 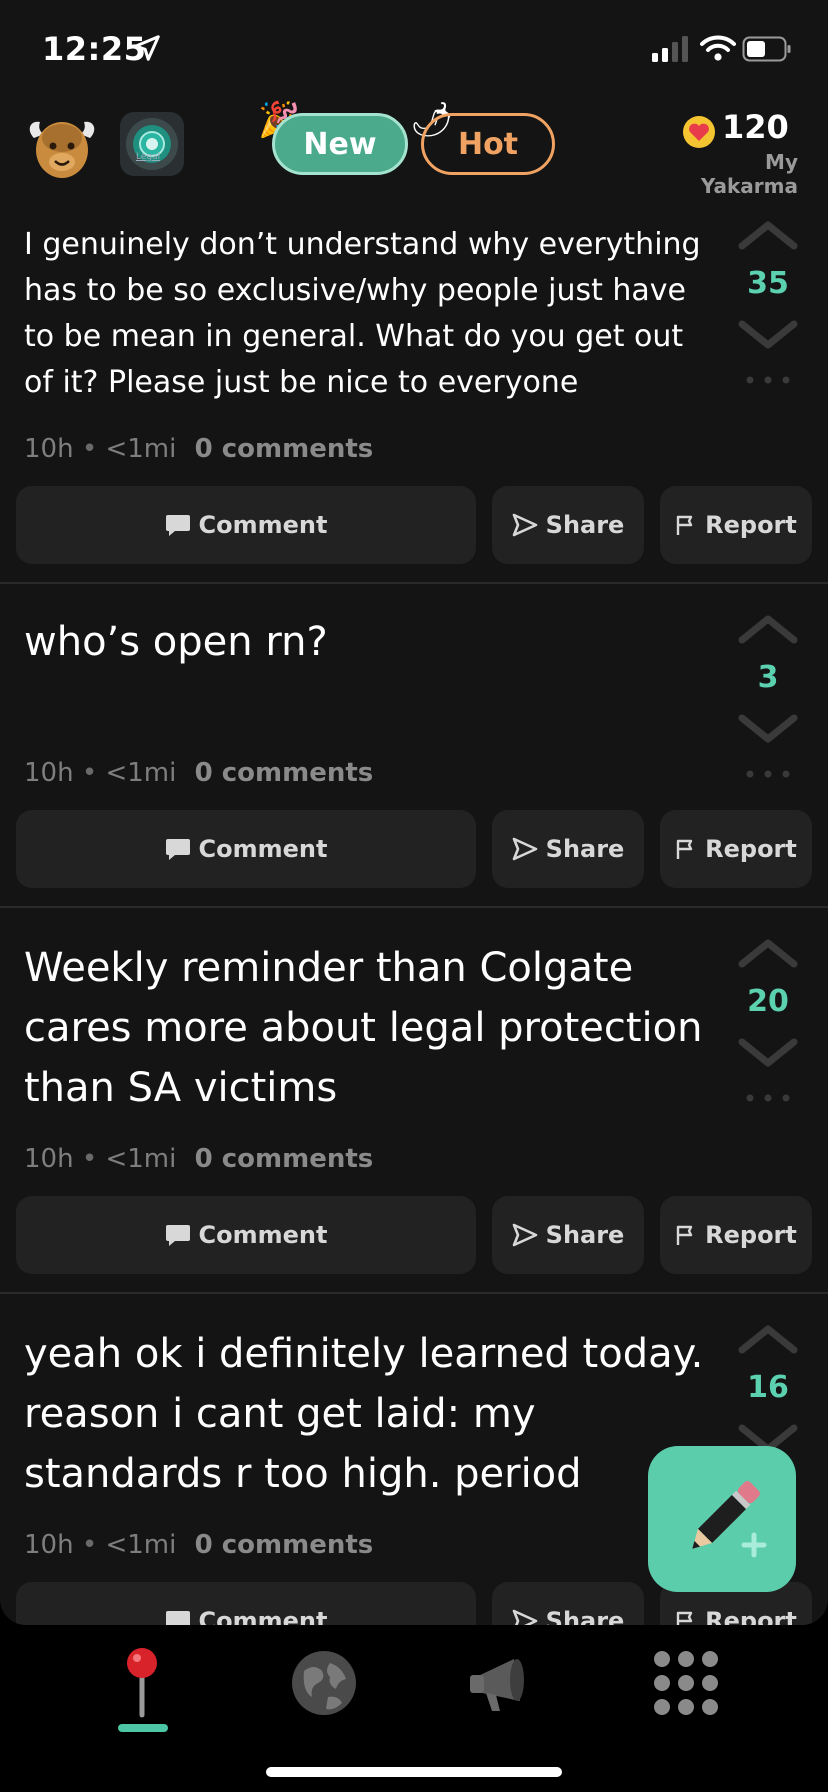 I want to click on vote-column: 35, so click(x=768, y=310).